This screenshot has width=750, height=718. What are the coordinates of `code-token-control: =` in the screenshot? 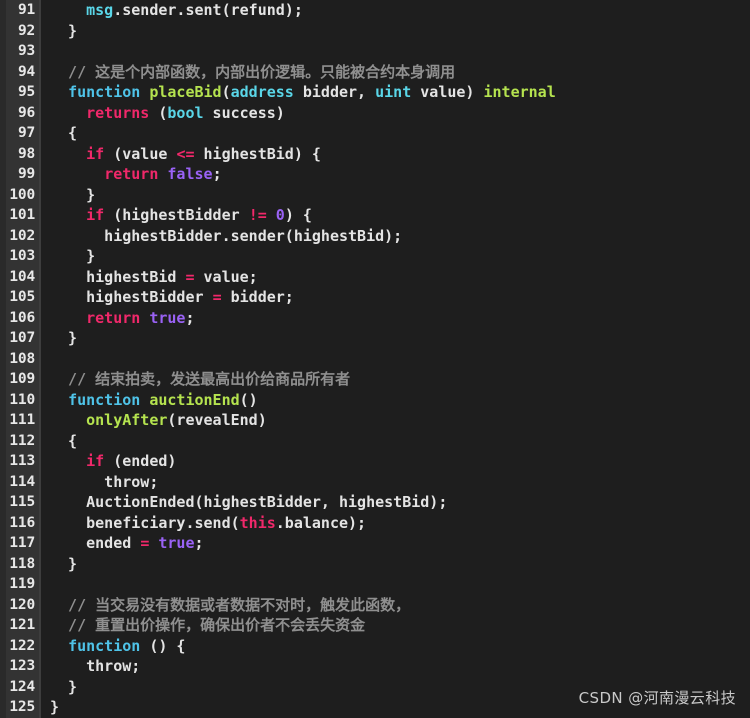 It's located at (145, 543).